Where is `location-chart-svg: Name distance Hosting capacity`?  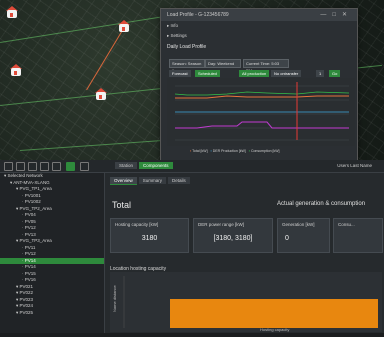 location-chart-svg: Name distance Hosting capacity is located at coordinates (245, 304).